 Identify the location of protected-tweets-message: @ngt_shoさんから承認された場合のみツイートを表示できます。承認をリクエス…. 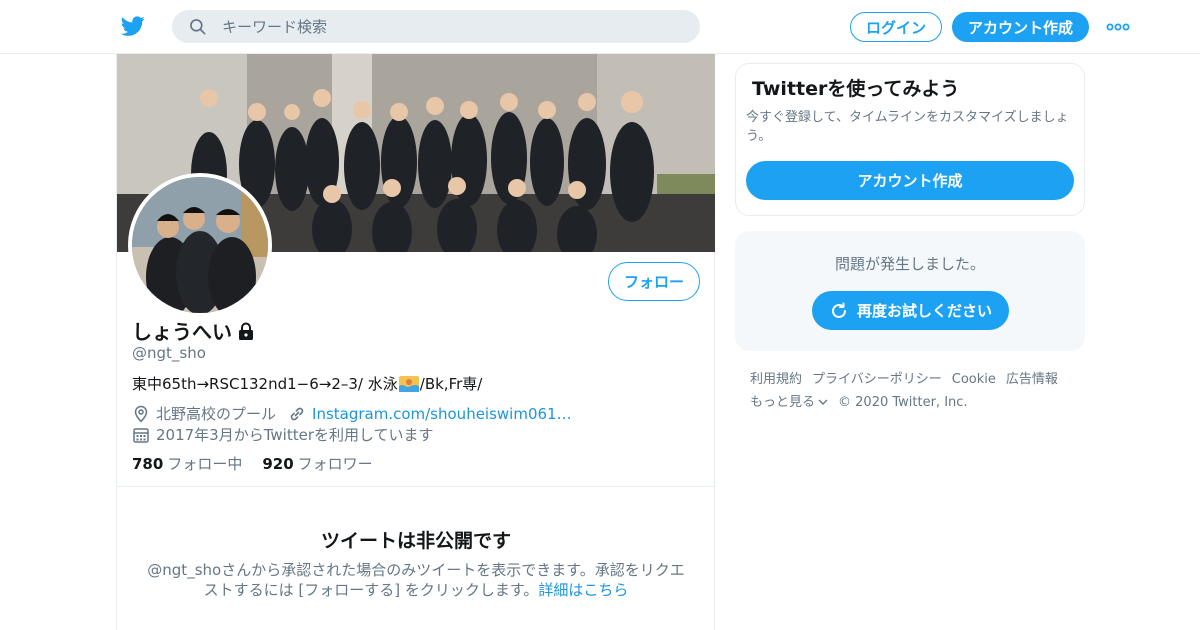
(416, 580).